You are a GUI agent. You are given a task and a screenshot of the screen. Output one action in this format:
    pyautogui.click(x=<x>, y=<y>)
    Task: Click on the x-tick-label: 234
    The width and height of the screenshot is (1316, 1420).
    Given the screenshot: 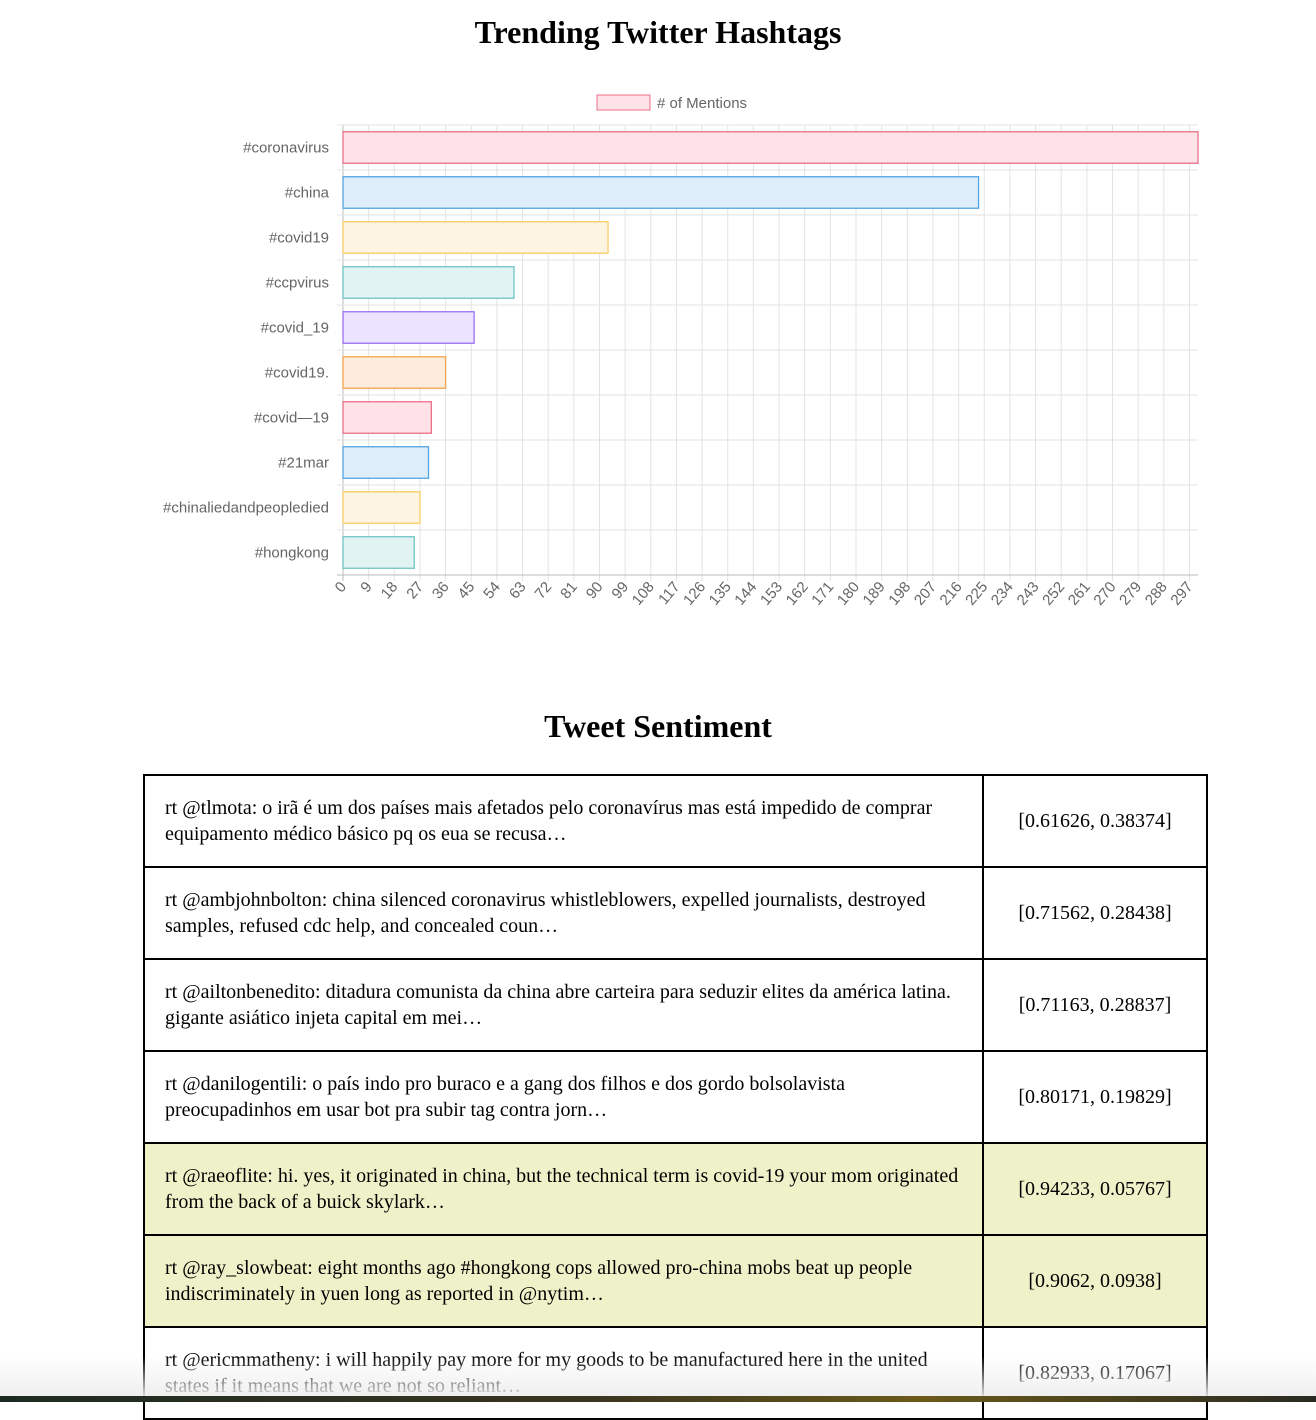 What is the action you would take?
    pyautogui.click(x=1002, y=594)
    